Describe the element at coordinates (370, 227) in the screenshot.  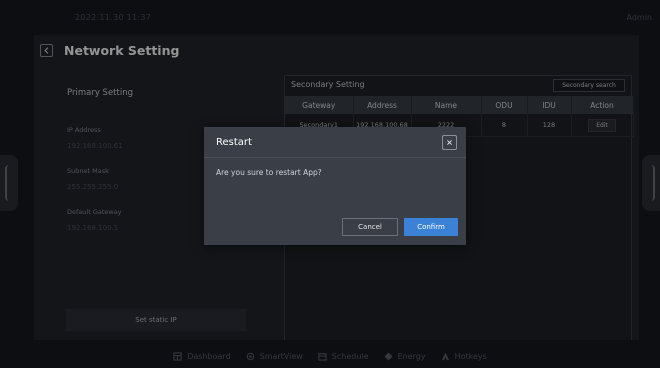
I see `cancel-button: Cancel` at that location.